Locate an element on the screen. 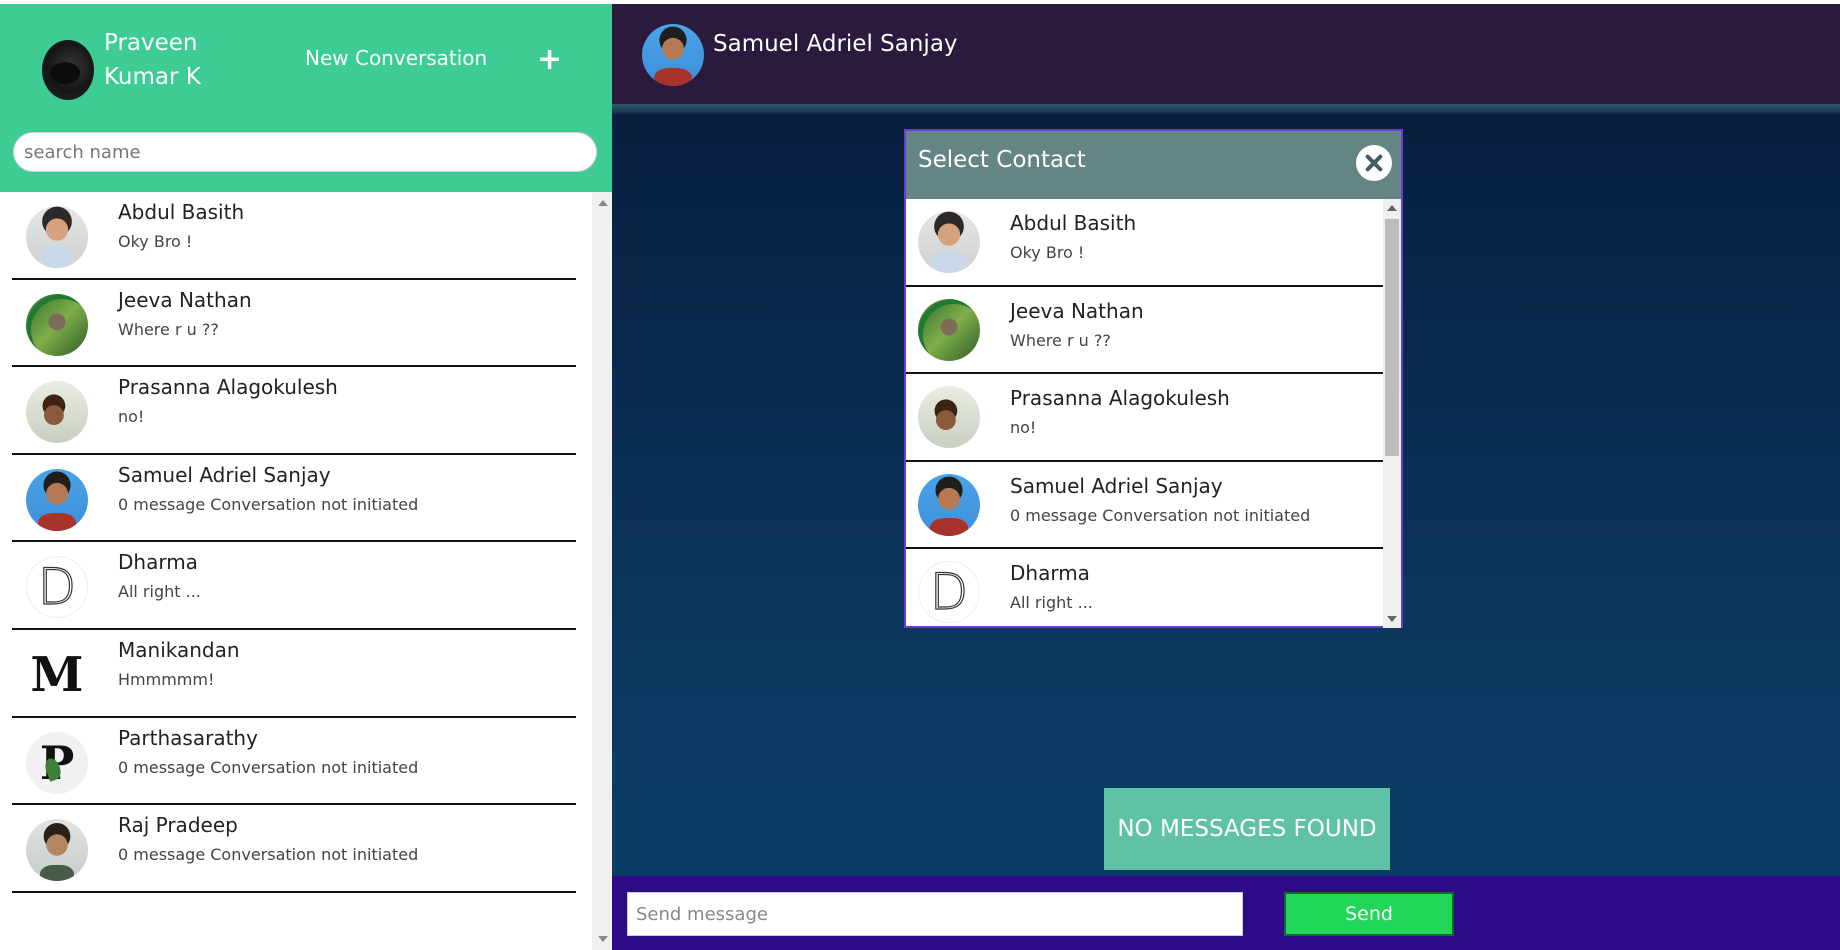 This screenshot has width=1840, height=950. add-icon: + is located at coordinates (549, 60).